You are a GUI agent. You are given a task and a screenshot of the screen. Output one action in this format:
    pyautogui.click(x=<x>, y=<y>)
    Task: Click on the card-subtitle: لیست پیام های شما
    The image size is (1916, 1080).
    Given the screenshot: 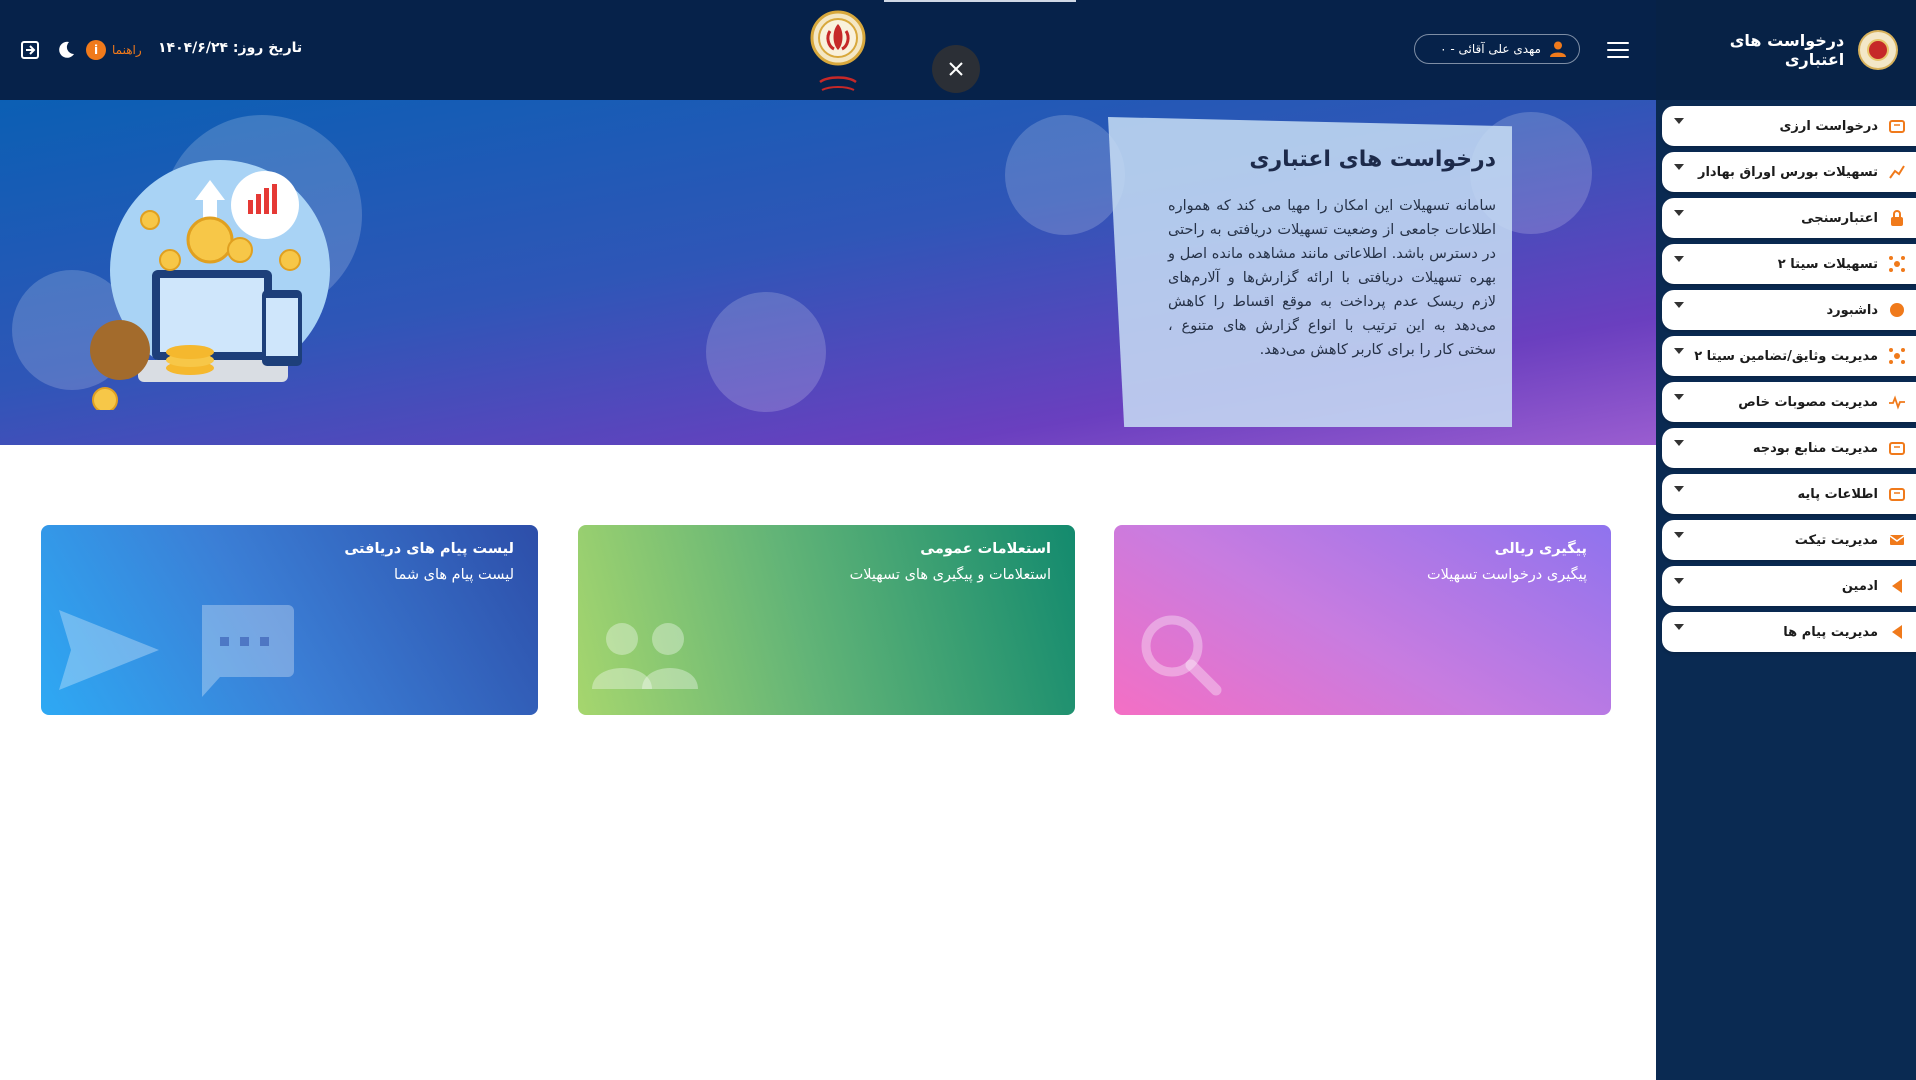 What is the action you would take?
    pyautogui.click(x=454, y=575)
    